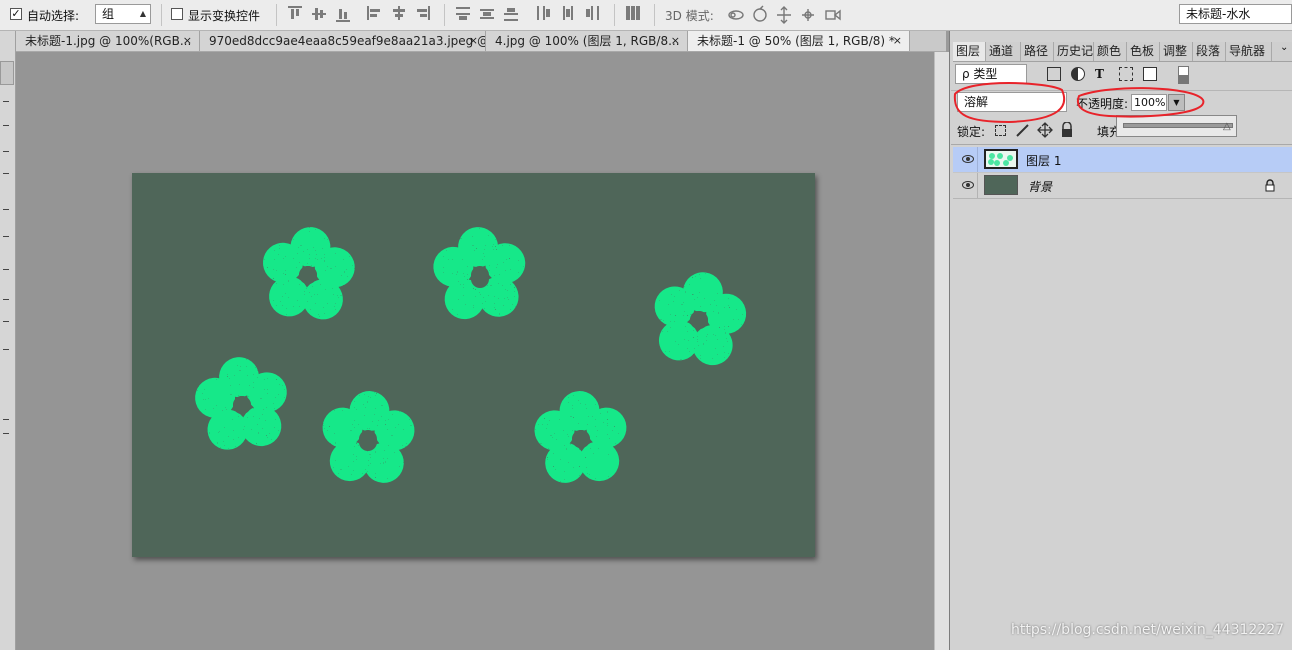 The width and height of the screenshot is (1292, 650). What do you see at coordinates (1037, 51) in the screenshot?
I see `tab-paths: 路径` at bounding box center [1037, 51].